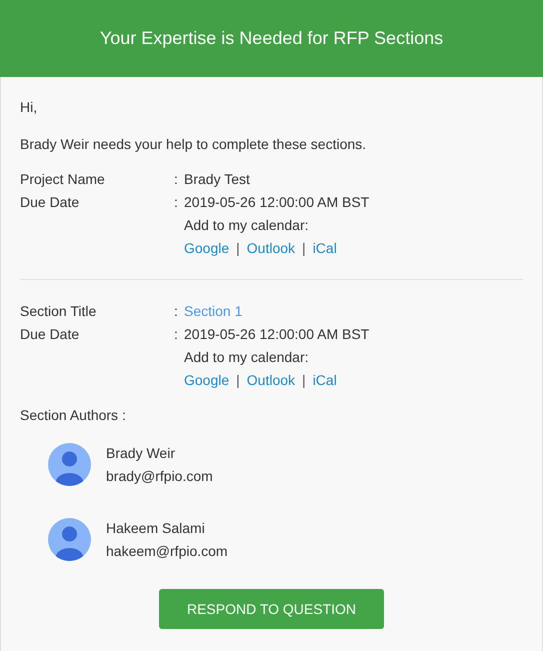 Image resolution: width=543 pixels, height=651 pixels. I want to click on section-link: Section 1, so click(213, 311).